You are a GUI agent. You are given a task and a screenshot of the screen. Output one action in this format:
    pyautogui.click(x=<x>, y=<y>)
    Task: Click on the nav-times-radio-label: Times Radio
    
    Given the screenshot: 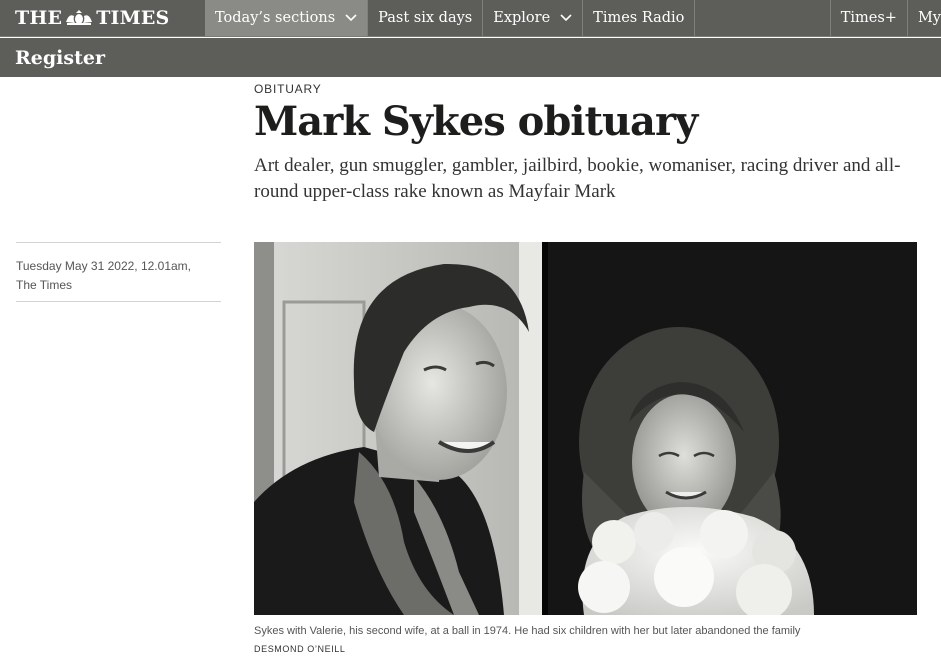 What is the action you would take?
    pyautogui.click(x=639, y=18)
    